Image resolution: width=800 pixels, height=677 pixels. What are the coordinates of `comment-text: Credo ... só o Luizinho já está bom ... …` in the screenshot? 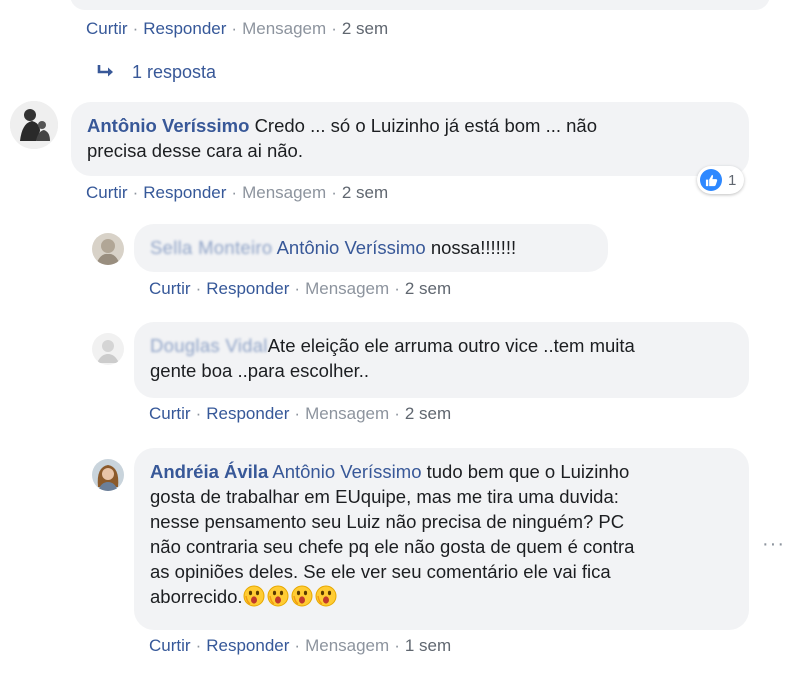 It's located at (426, 125).